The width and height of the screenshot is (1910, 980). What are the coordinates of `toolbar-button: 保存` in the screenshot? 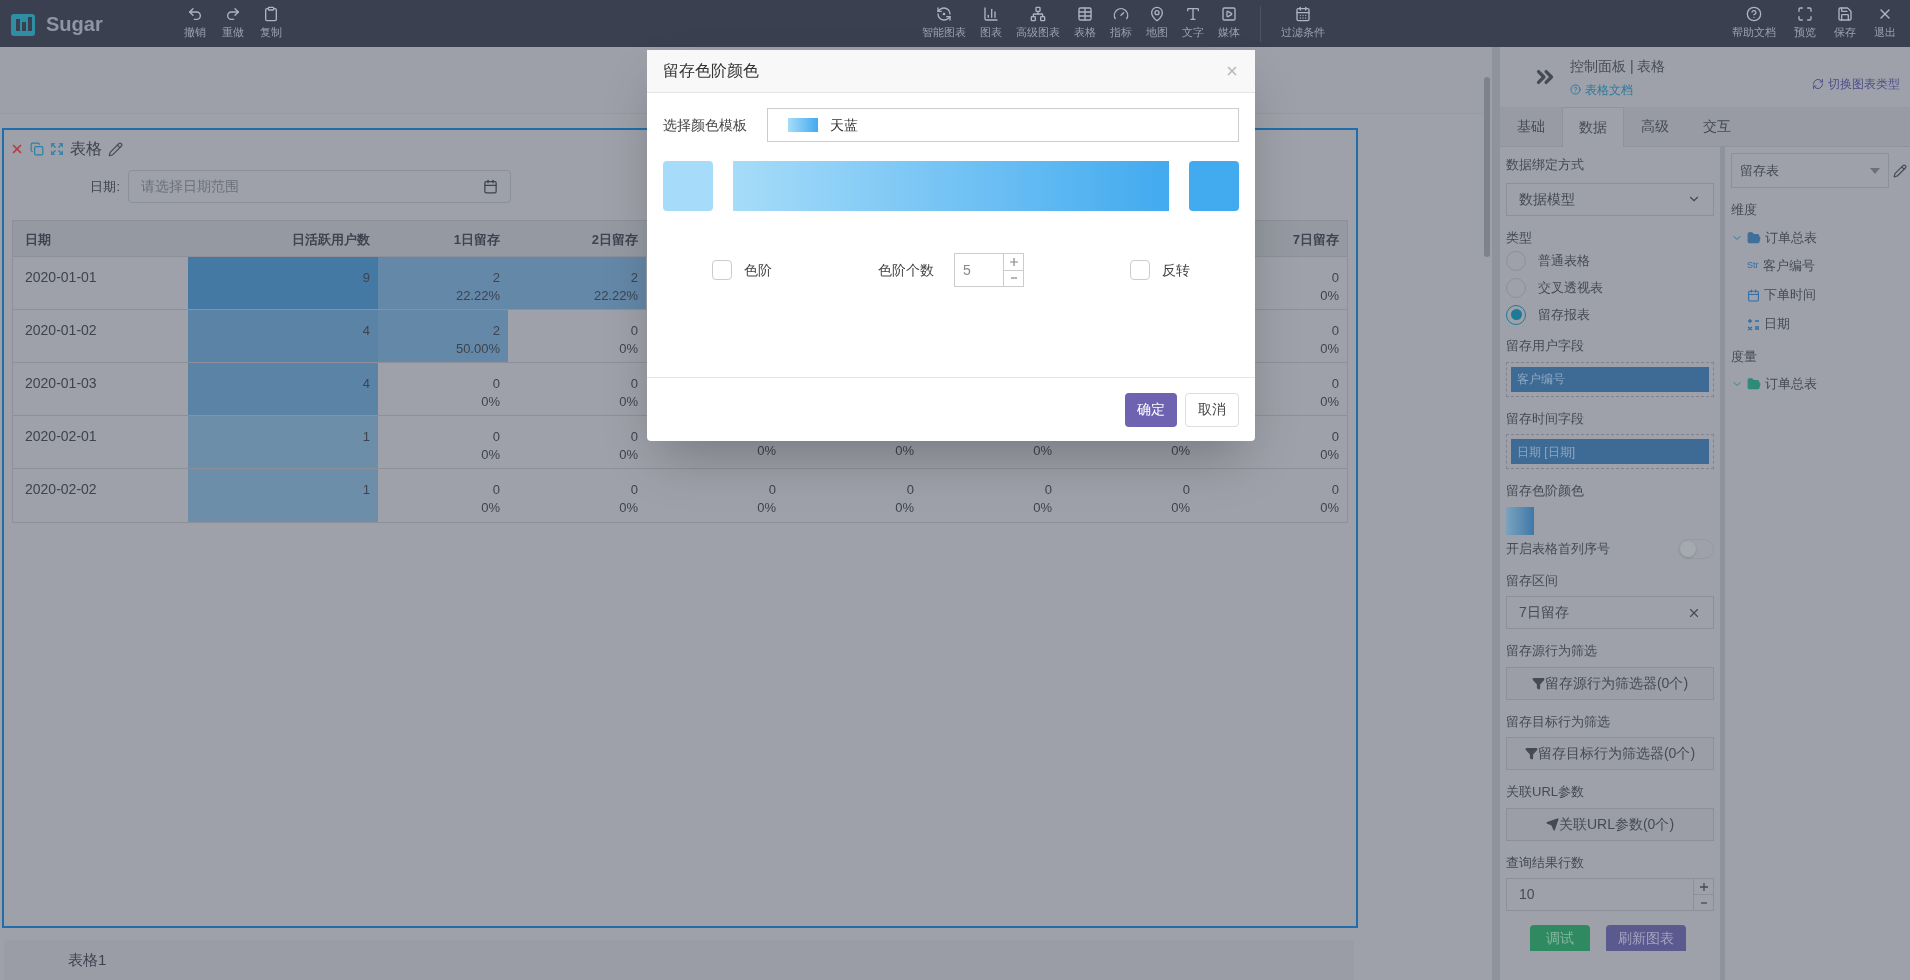 It's located at (1845, 23).